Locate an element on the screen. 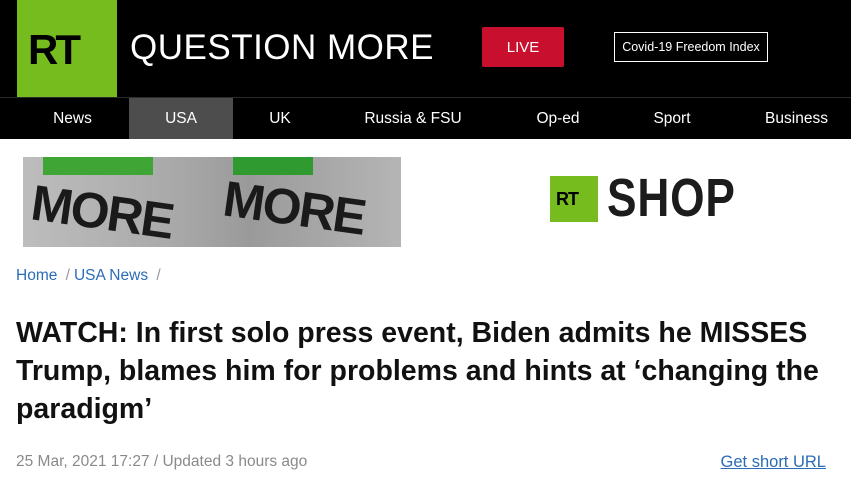 This screenshot has height=488, width=851. site-tagline: QUESTION MORE is located at coordinates (282, 47).